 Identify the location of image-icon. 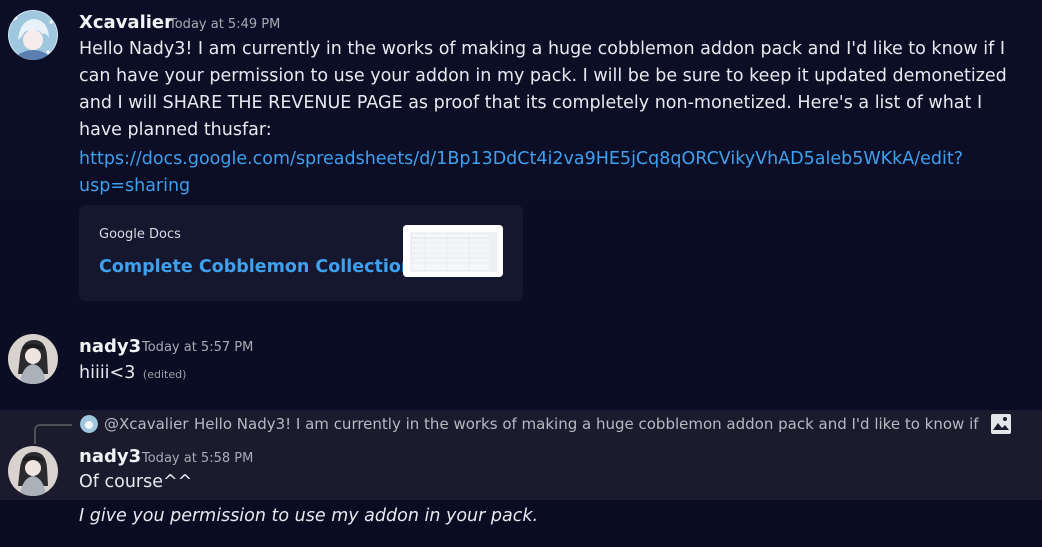
(1001, 424).